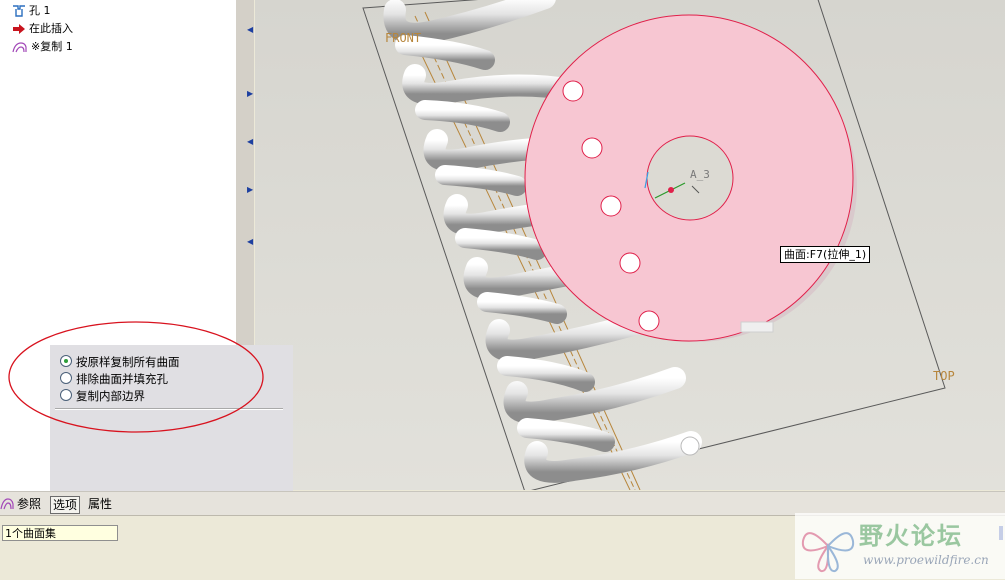  Describe the element at coordinates (700, 174) in the screenshot. I see `axis-label-a3: A_3` at that location.